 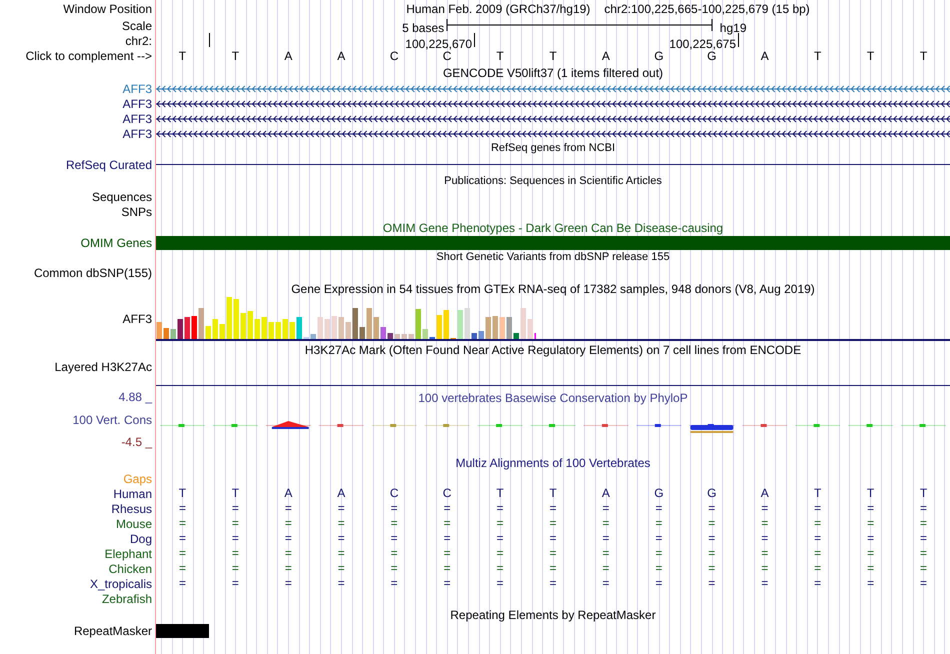 I want to click on track-label: Elephant, so click(x=128, y=554).